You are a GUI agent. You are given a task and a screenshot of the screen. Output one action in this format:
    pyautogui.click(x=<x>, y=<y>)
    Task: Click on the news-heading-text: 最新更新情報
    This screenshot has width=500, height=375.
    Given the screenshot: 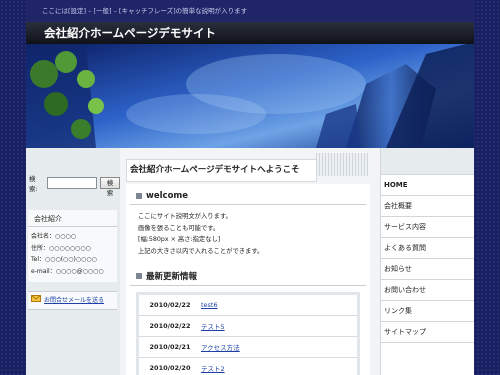 What is the action you would take?
    pyautogui.click(x=172, y=277)
    